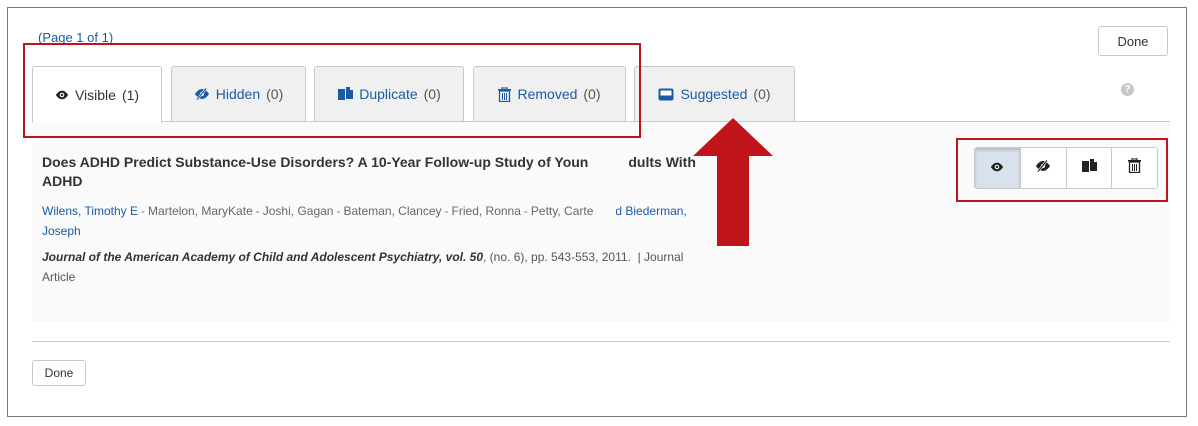 Image resolution: width=1198 pixels, height=426 pixels. I want to click on author-name: Petty, Carte, so click(562, 211).